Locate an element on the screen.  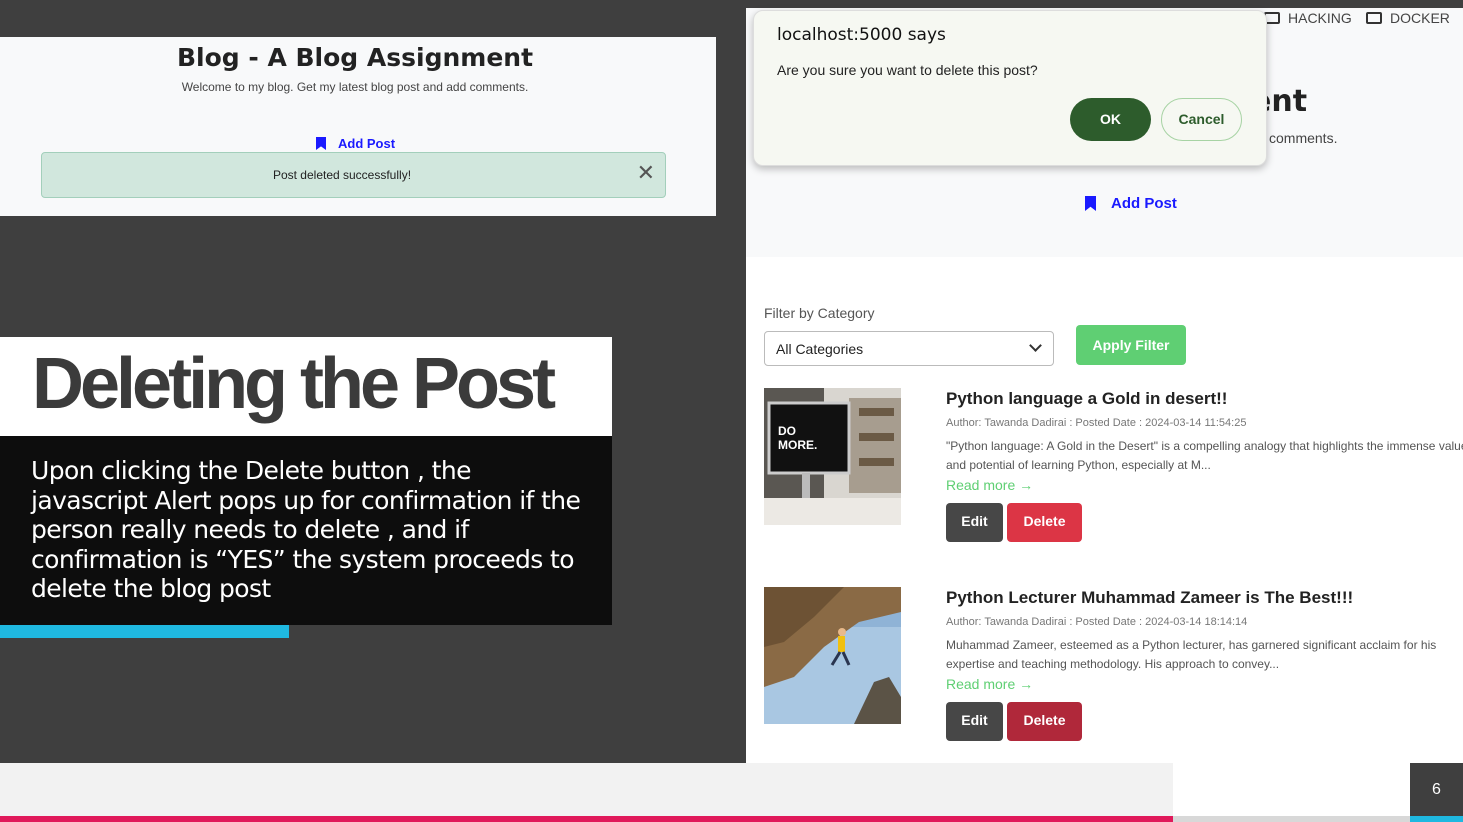
nav-hacking-label: HACKING is located at coordinates (1320, 18).